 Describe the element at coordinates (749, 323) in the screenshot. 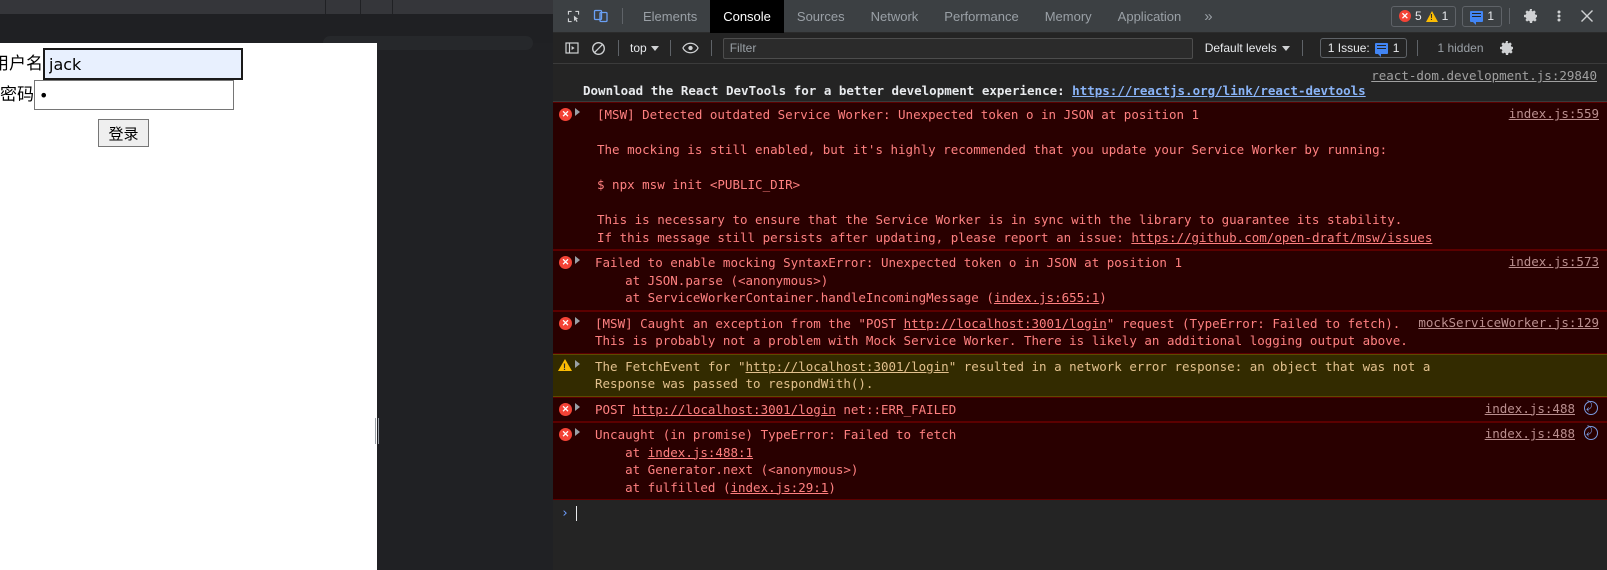

I see `message-segment: [MSW] Caught an exception from the "POST` at that location.